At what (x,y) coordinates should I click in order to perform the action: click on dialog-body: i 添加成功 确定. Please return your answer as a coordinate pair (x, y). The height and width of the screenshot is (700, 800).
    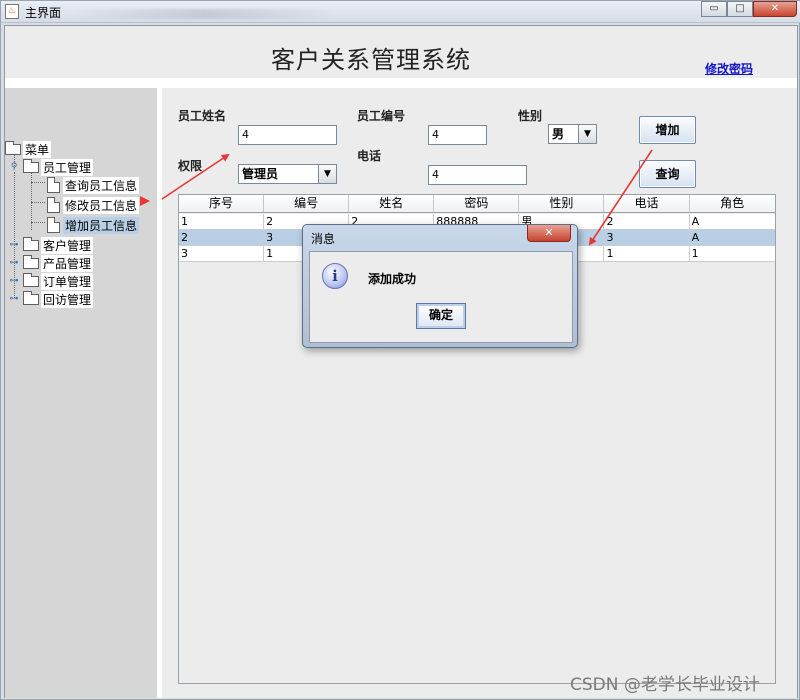
    Looking at the image, I should click on (441, 297).